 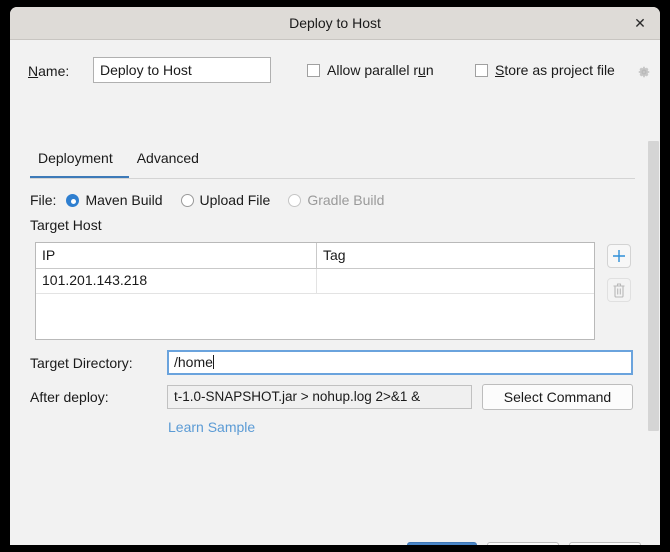 What do you see at coordinates (523, 543) in the screenshot?
I see `cancel-button: Cancel` at bounding box center [523, 543].